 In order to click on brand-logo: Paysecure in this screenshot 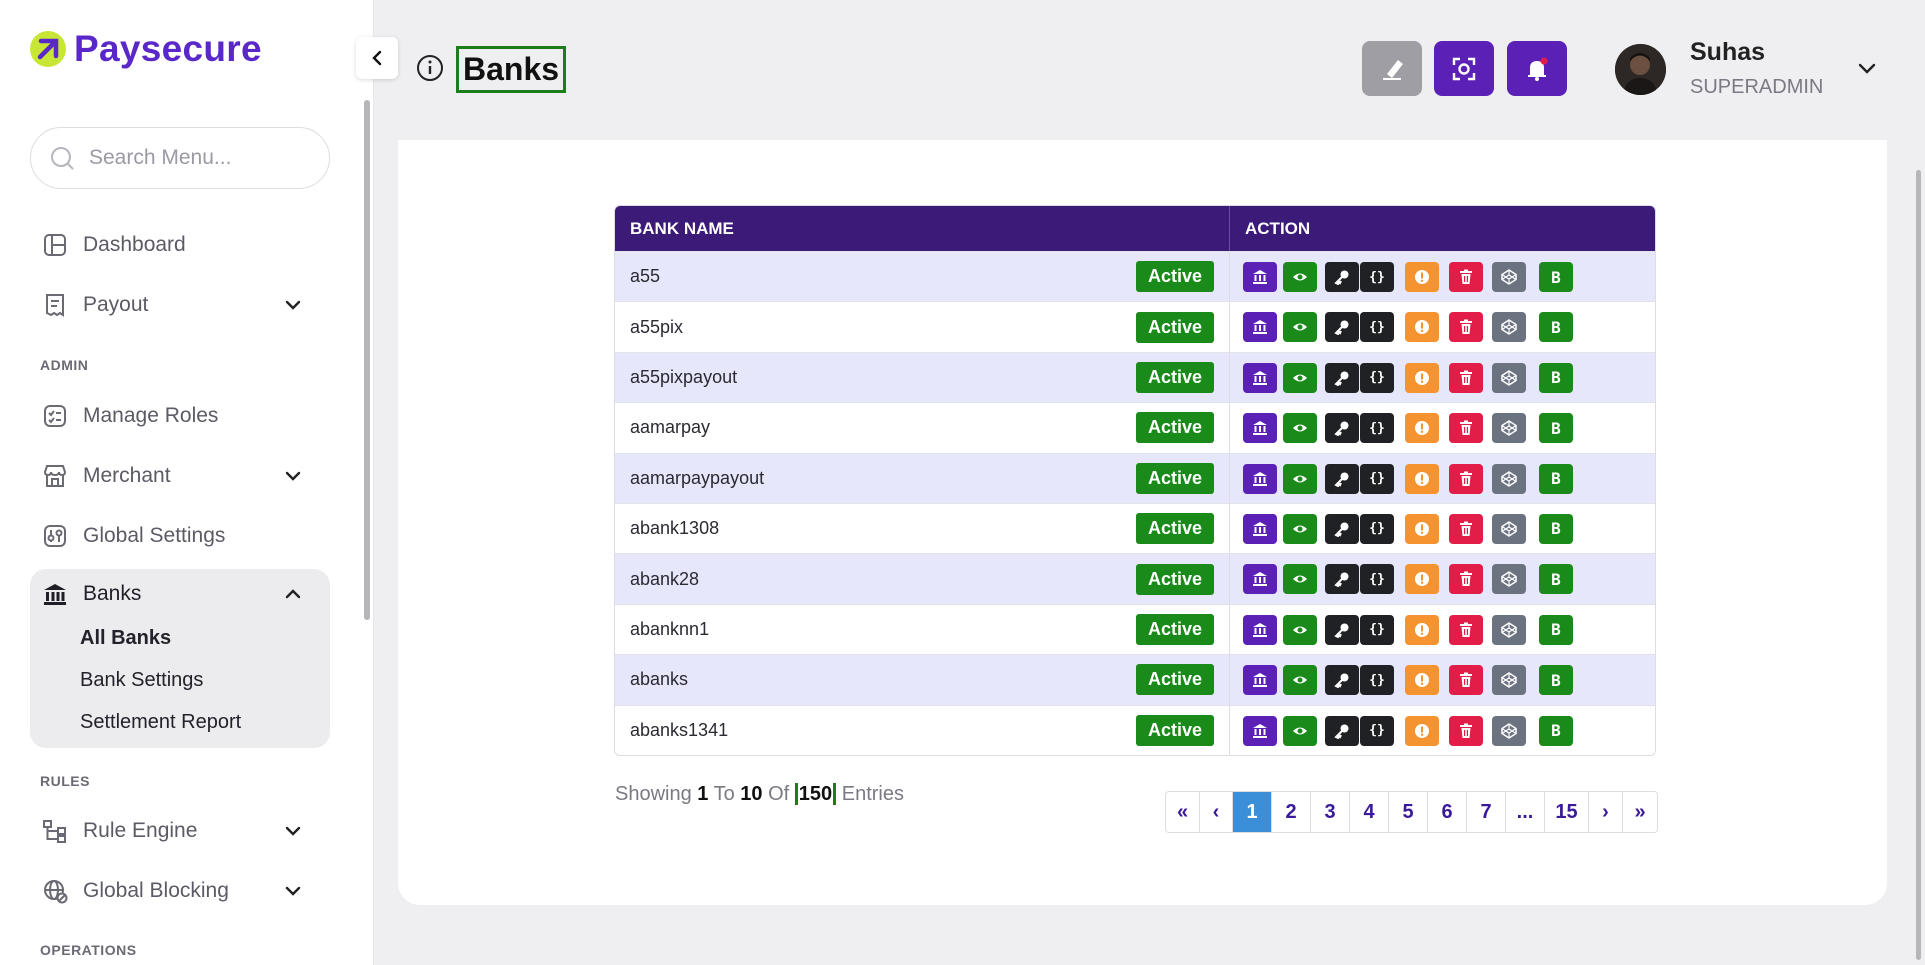, I will do `click(146, 49)`.